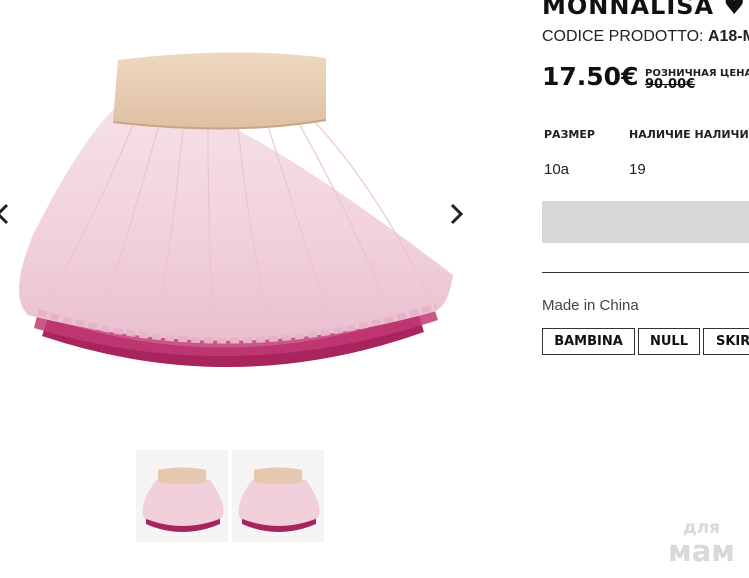 This screenshot has width=749, height=578. Describe the element at coordinates (728, 36) in the screenshot. I see `product-code-value: A18-M` at that location.